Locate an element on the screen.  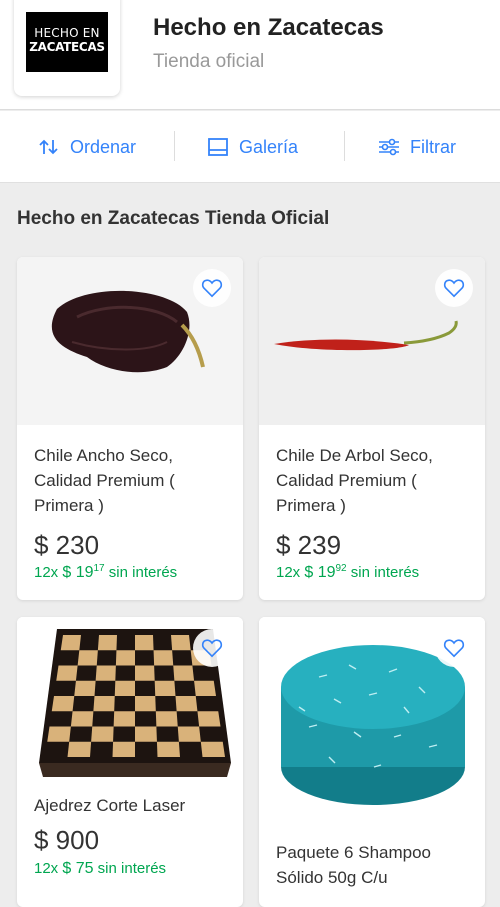
product-price: $ 239 is located at coordinates (309, 545).